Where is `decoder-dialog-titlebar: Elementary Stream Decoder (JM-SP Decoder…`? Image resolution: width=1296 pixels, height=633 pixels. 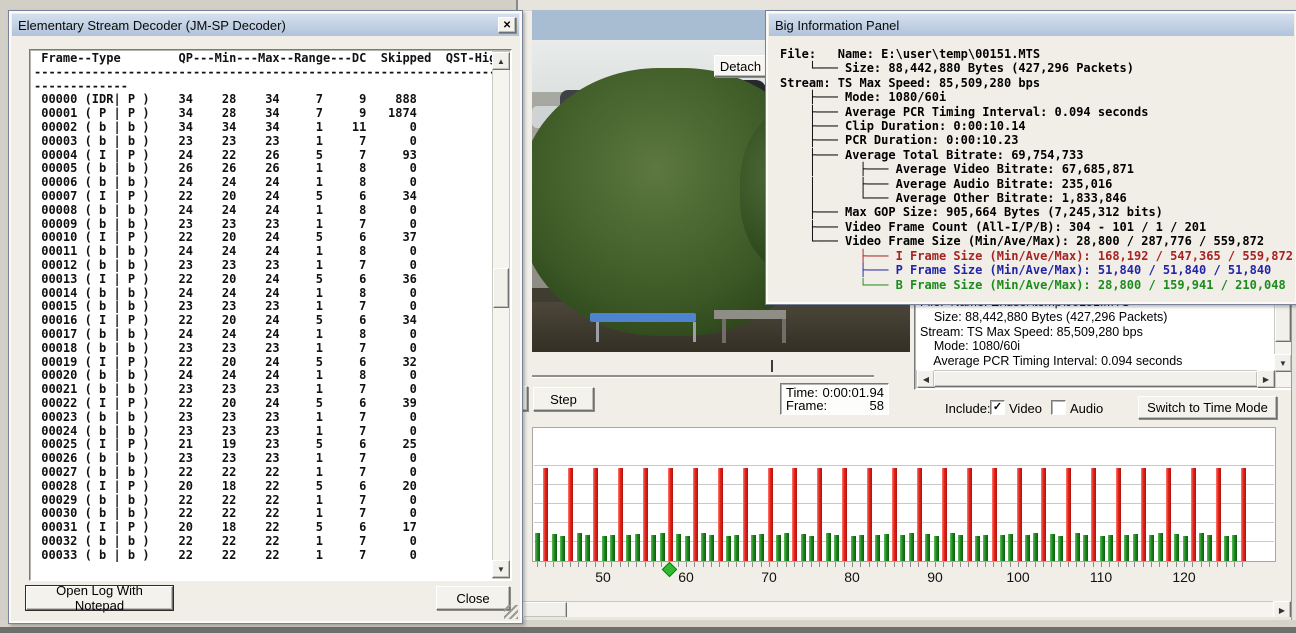 decoder-dialog-titlebar: Elementary Stream Decoder (JM-SP Decoder… is located at coordinates (265, 25).